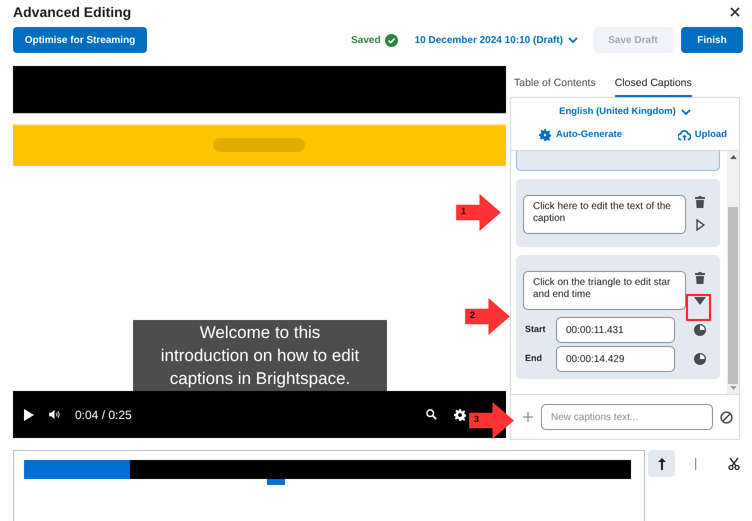 This screenshot has width=752, height=521. Describe the element at coordinates (615, 330) in the screenshot. I see `time-field: 00:00:11.431` at that location.